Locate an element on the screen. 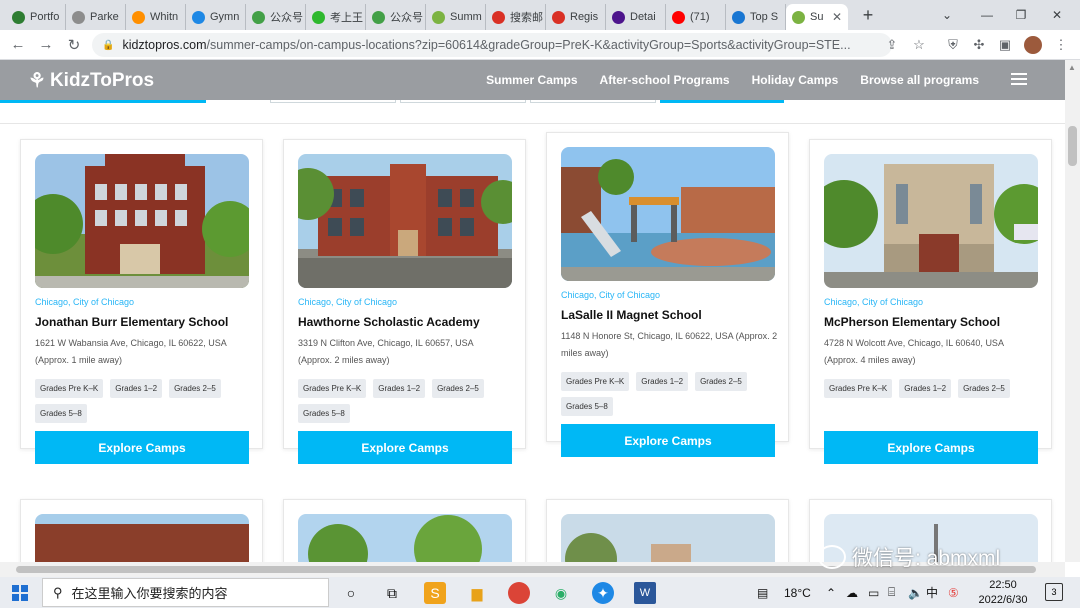 This screenshot has width=1080, height=608. nav-browse-all: Browse all programs is located at coordinates (919, 80).